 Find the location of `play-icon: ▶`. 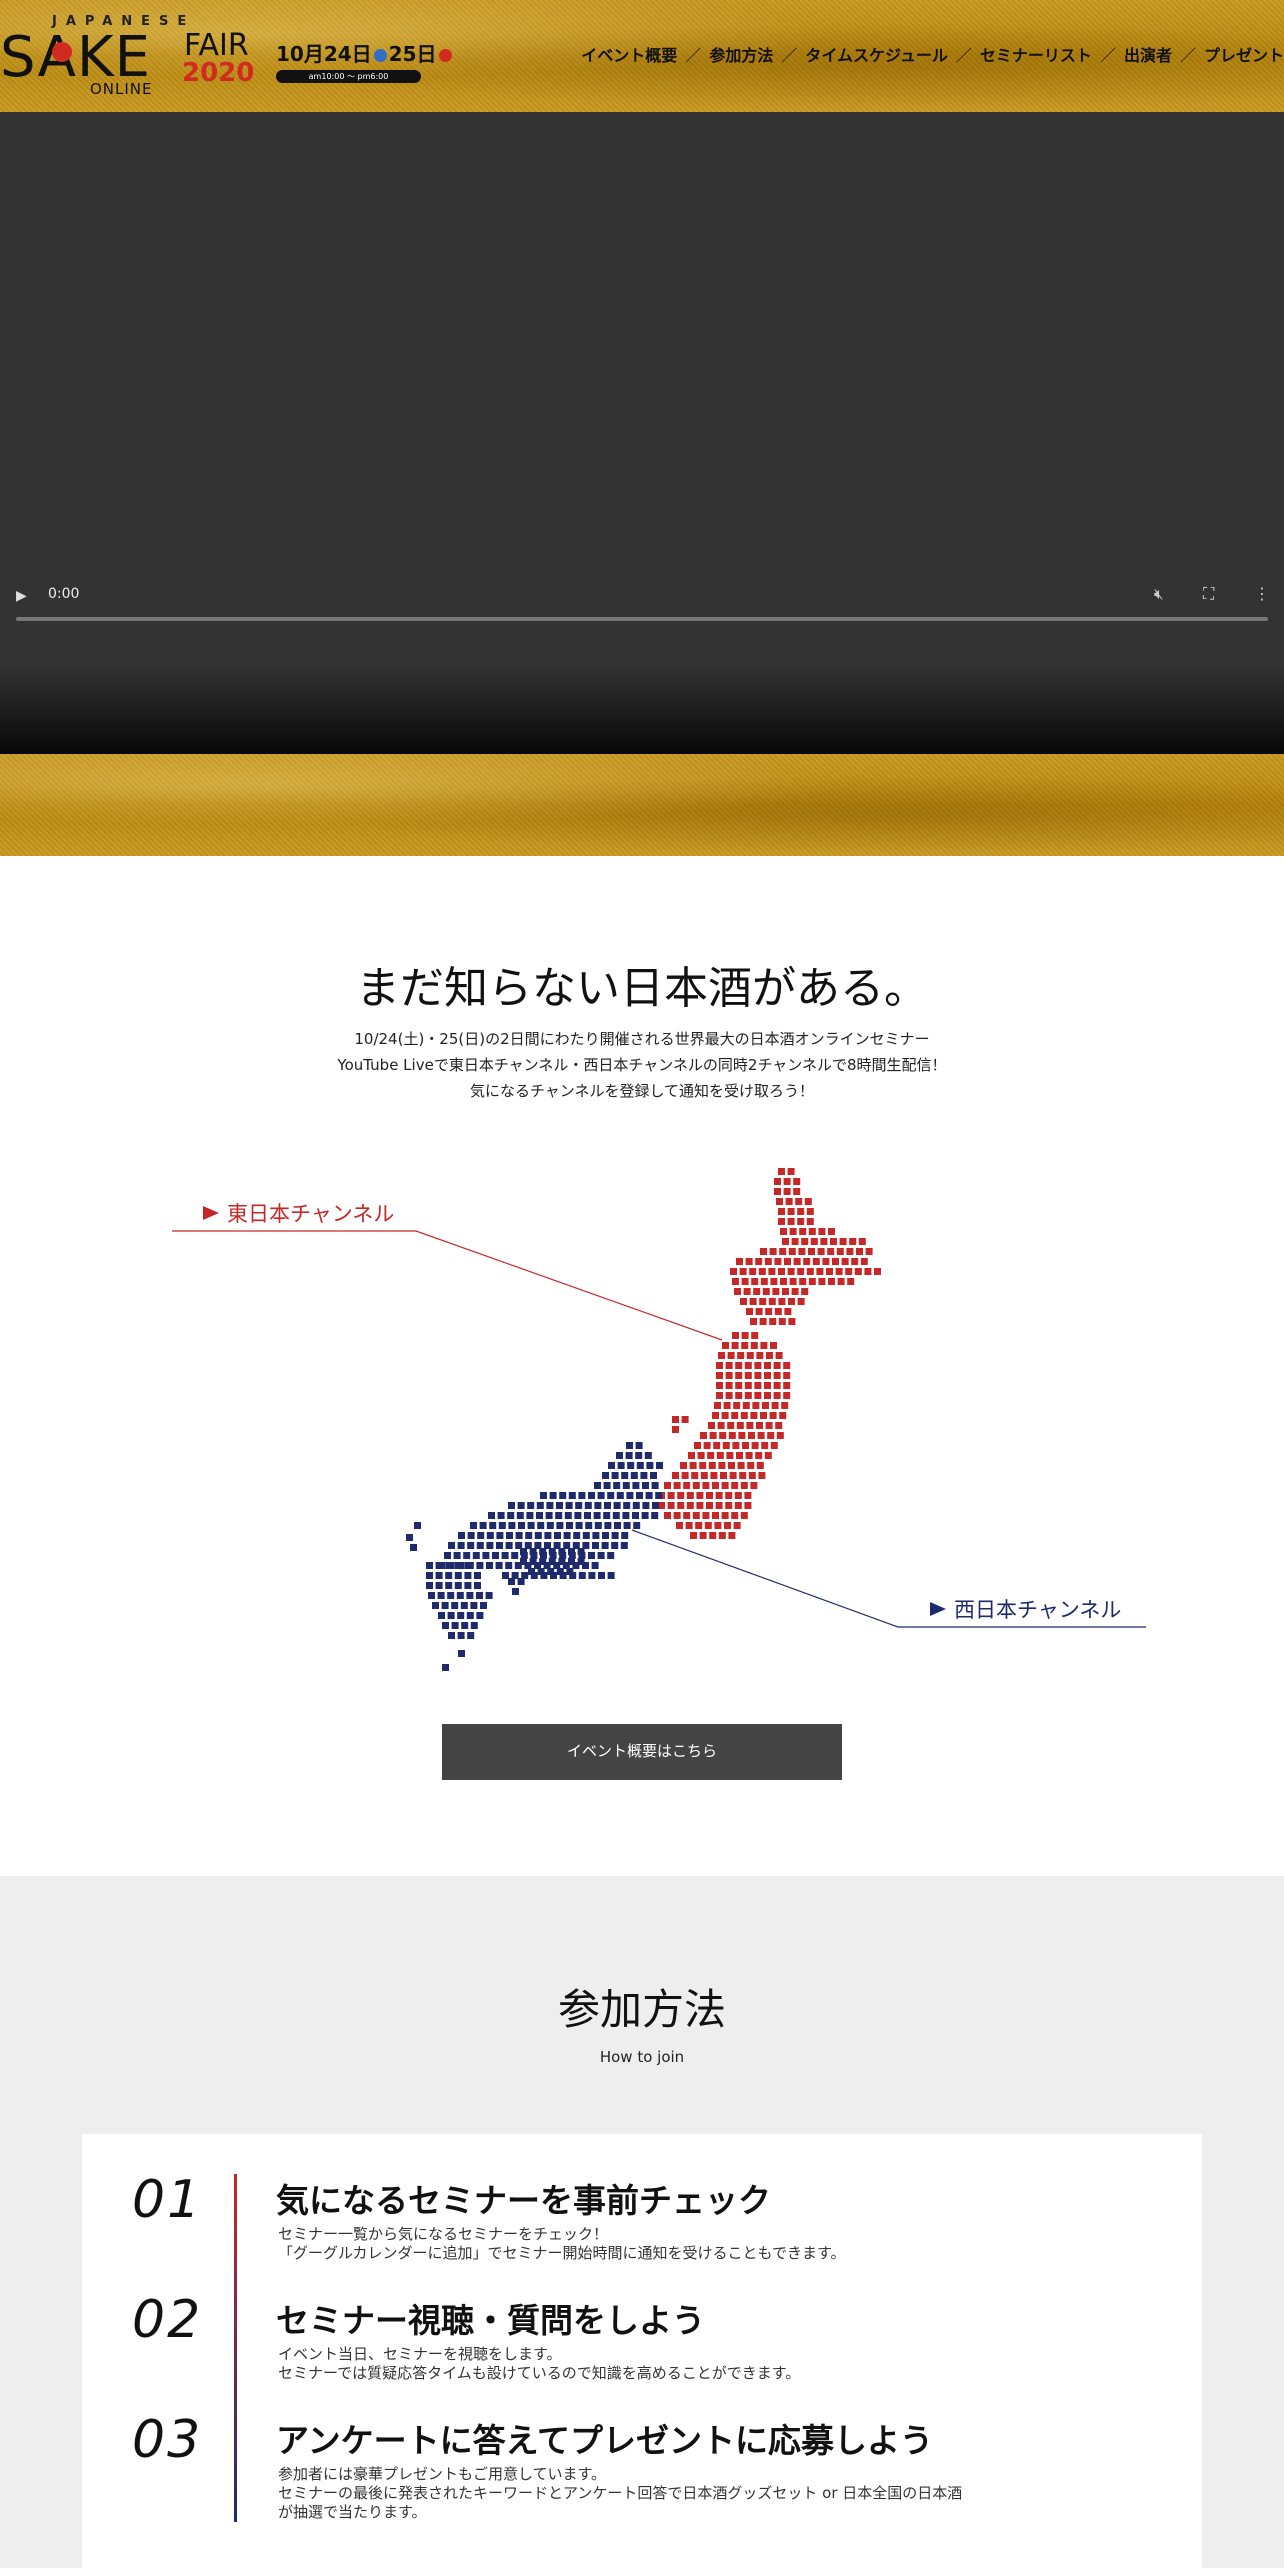

play-icon: ▶ is located at coordinates (21, 596).